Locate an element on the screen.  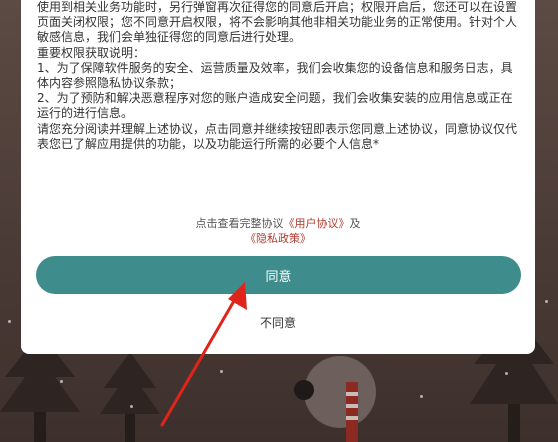
links-prefix: 点击查看完整协议 is located at coordinates (239, 223).